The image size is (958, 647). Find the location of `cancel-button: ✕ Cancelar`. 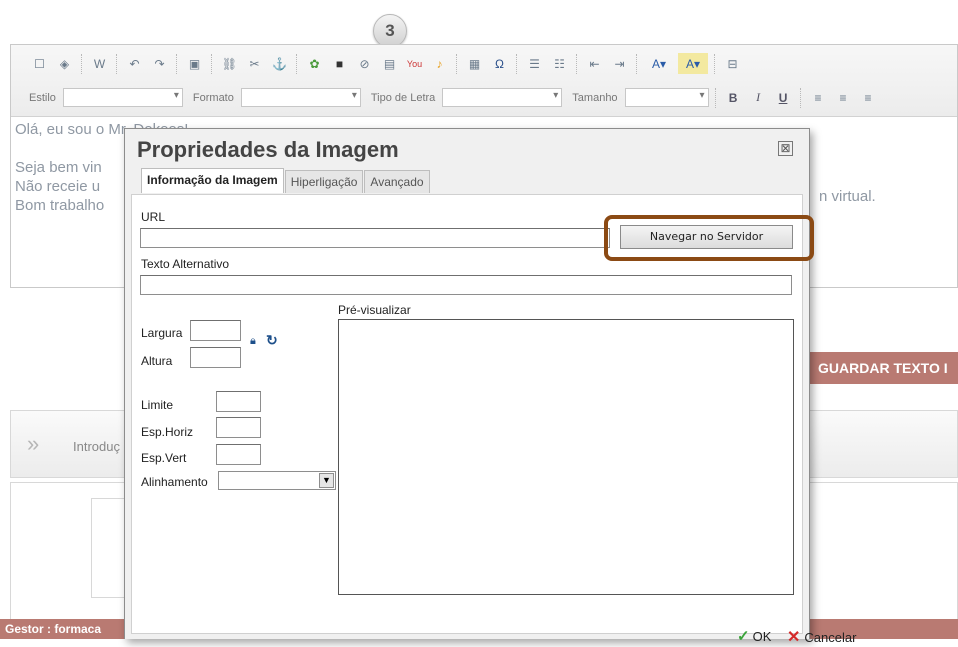

cancel-button: ✕ Cancelar is located at coordinates (821, 637).